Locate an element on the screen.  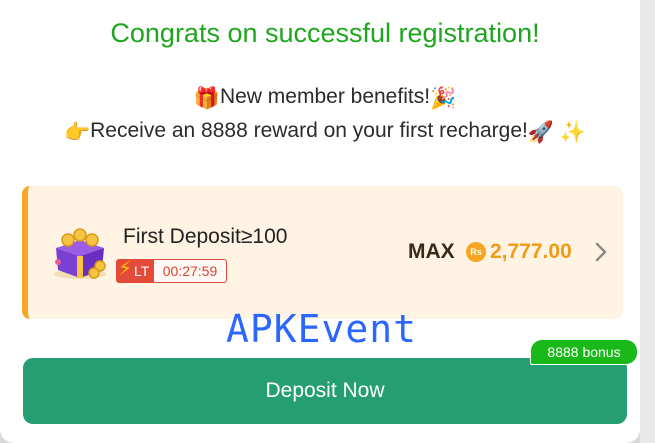
benefit-text-new-member: New member benefits! is located at coordinates (325, 96).